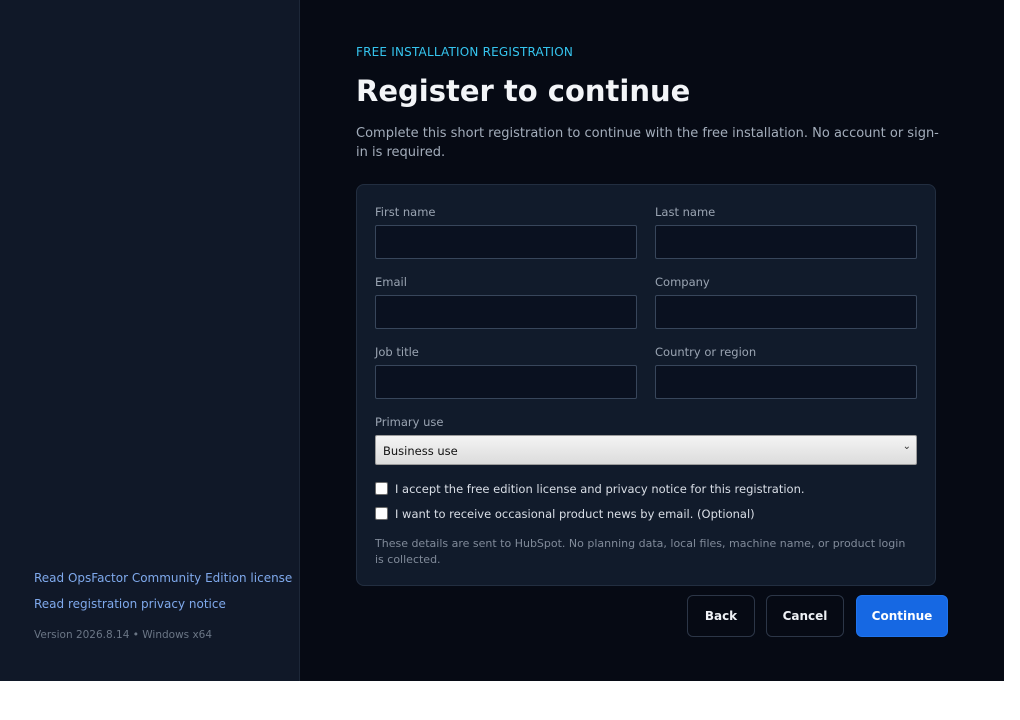  What do you see at coordinates (721, 616) in the screenshot?
I see `back-button: Back` at bounding box center [721, 616].